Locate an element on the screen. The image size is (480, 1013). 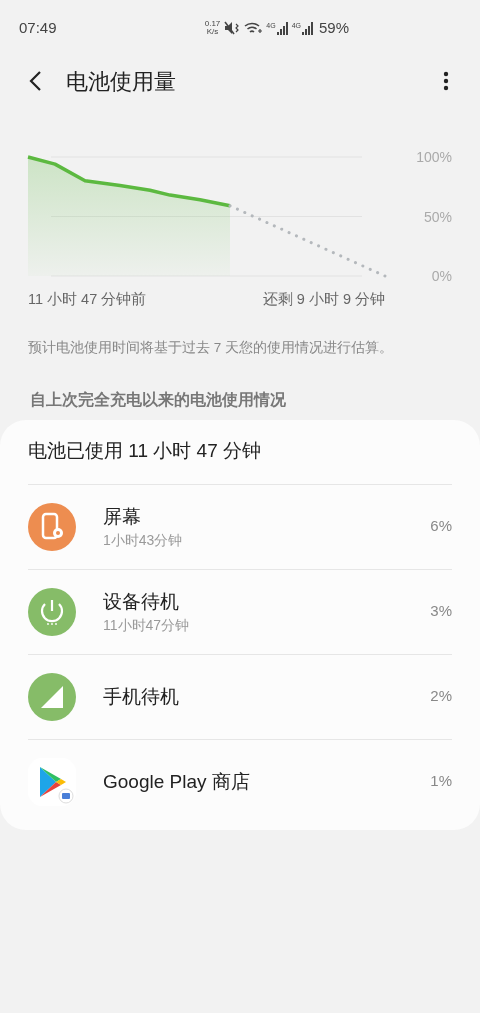
item-name: 设备待机 is located at coordinates (141, 601).